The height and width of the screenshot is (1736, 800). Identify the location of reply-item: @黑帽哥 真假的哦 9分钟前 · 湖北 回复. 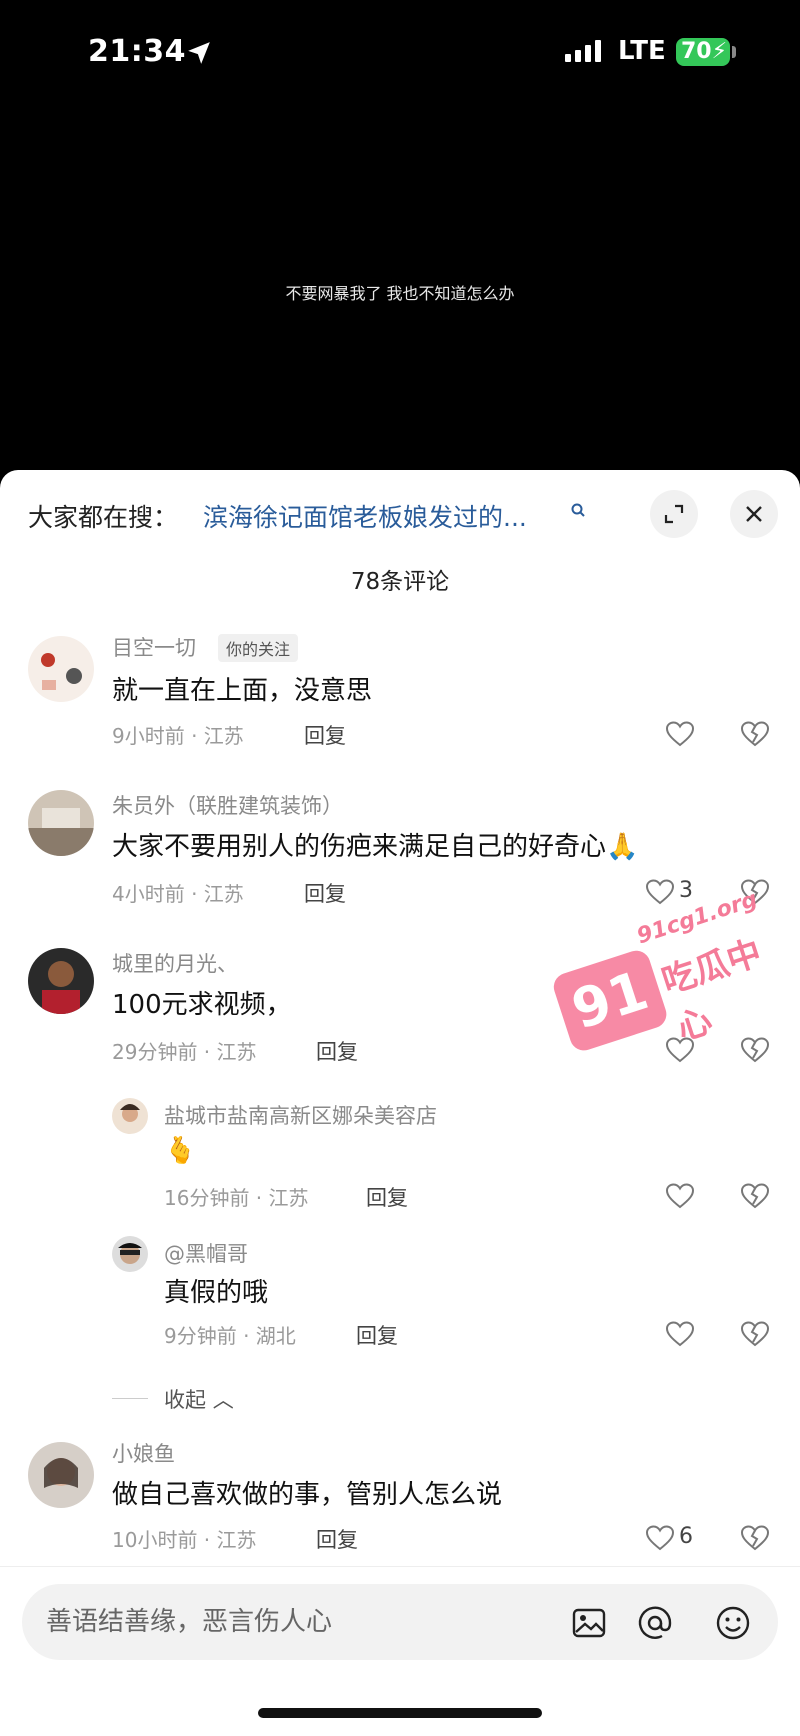
(400, 1292).